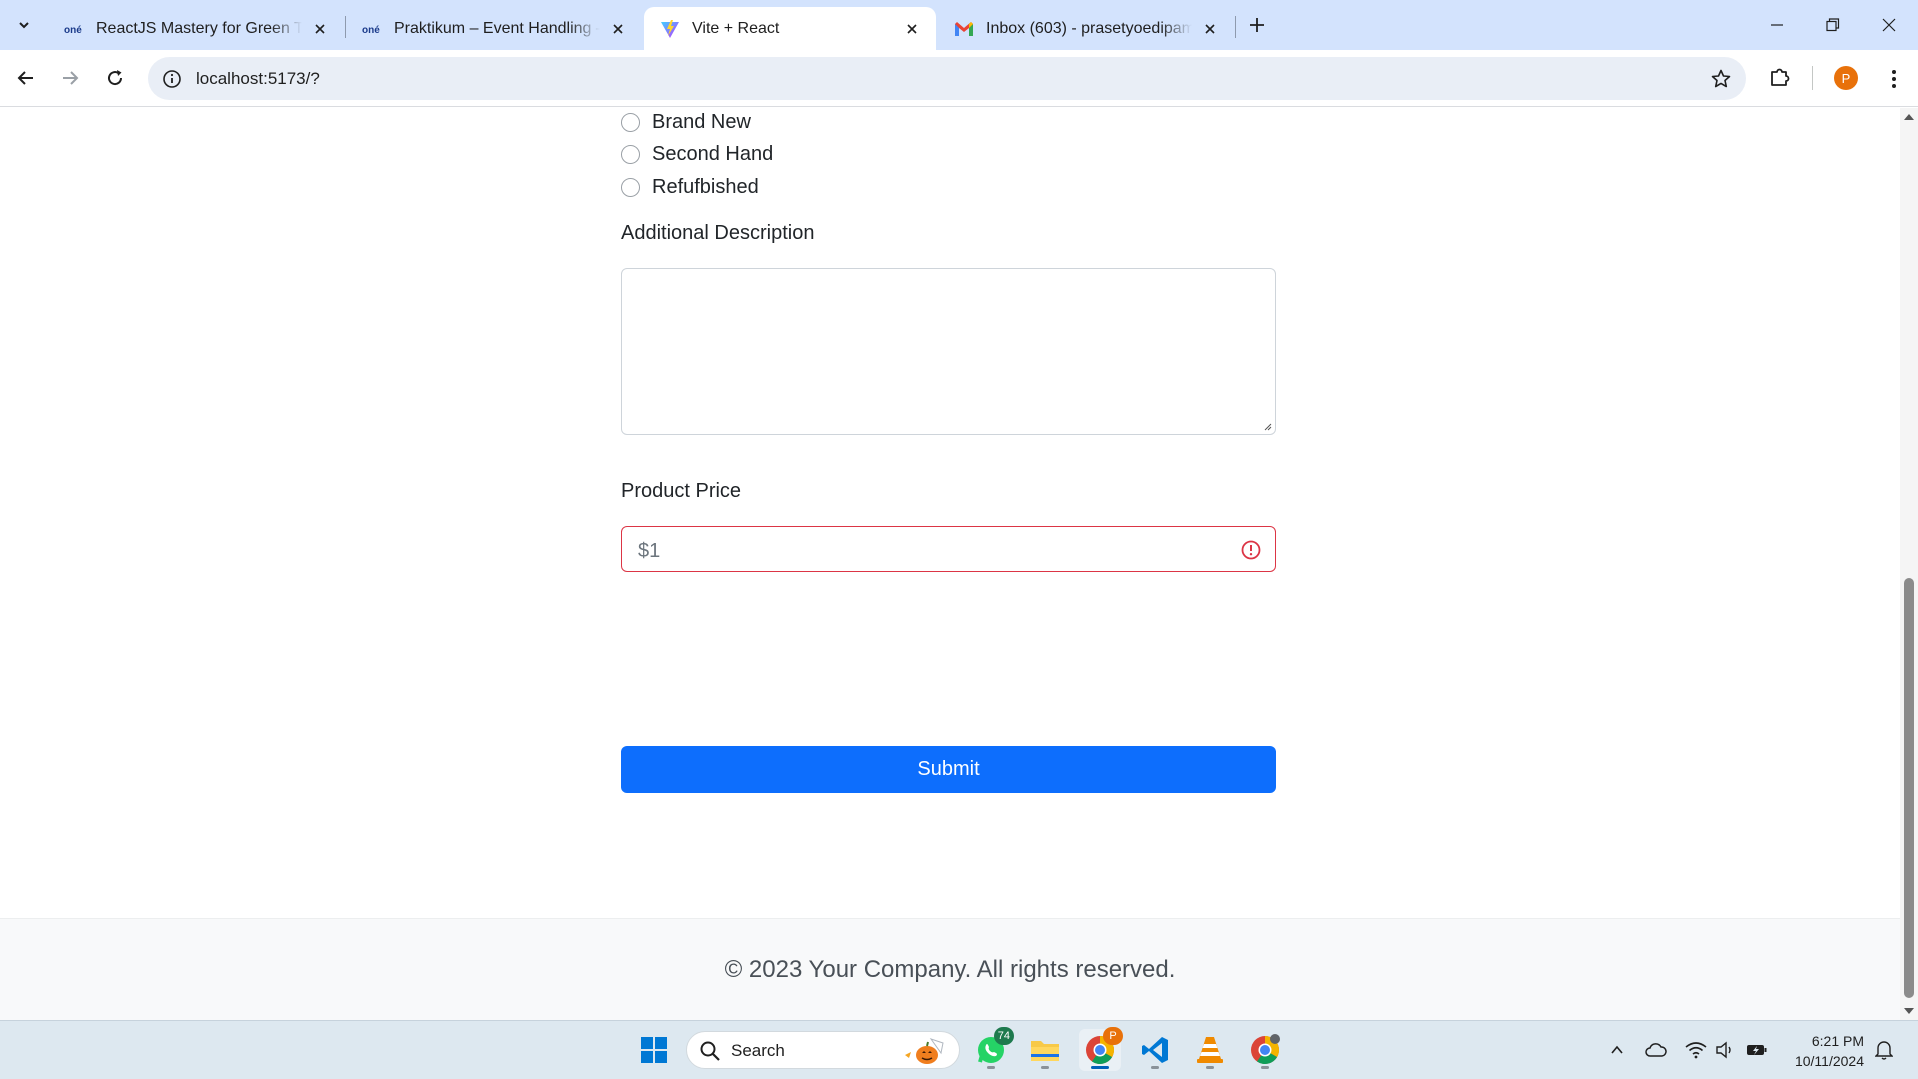  I want to click on chevron-up-icon, so click(1617, 1049).